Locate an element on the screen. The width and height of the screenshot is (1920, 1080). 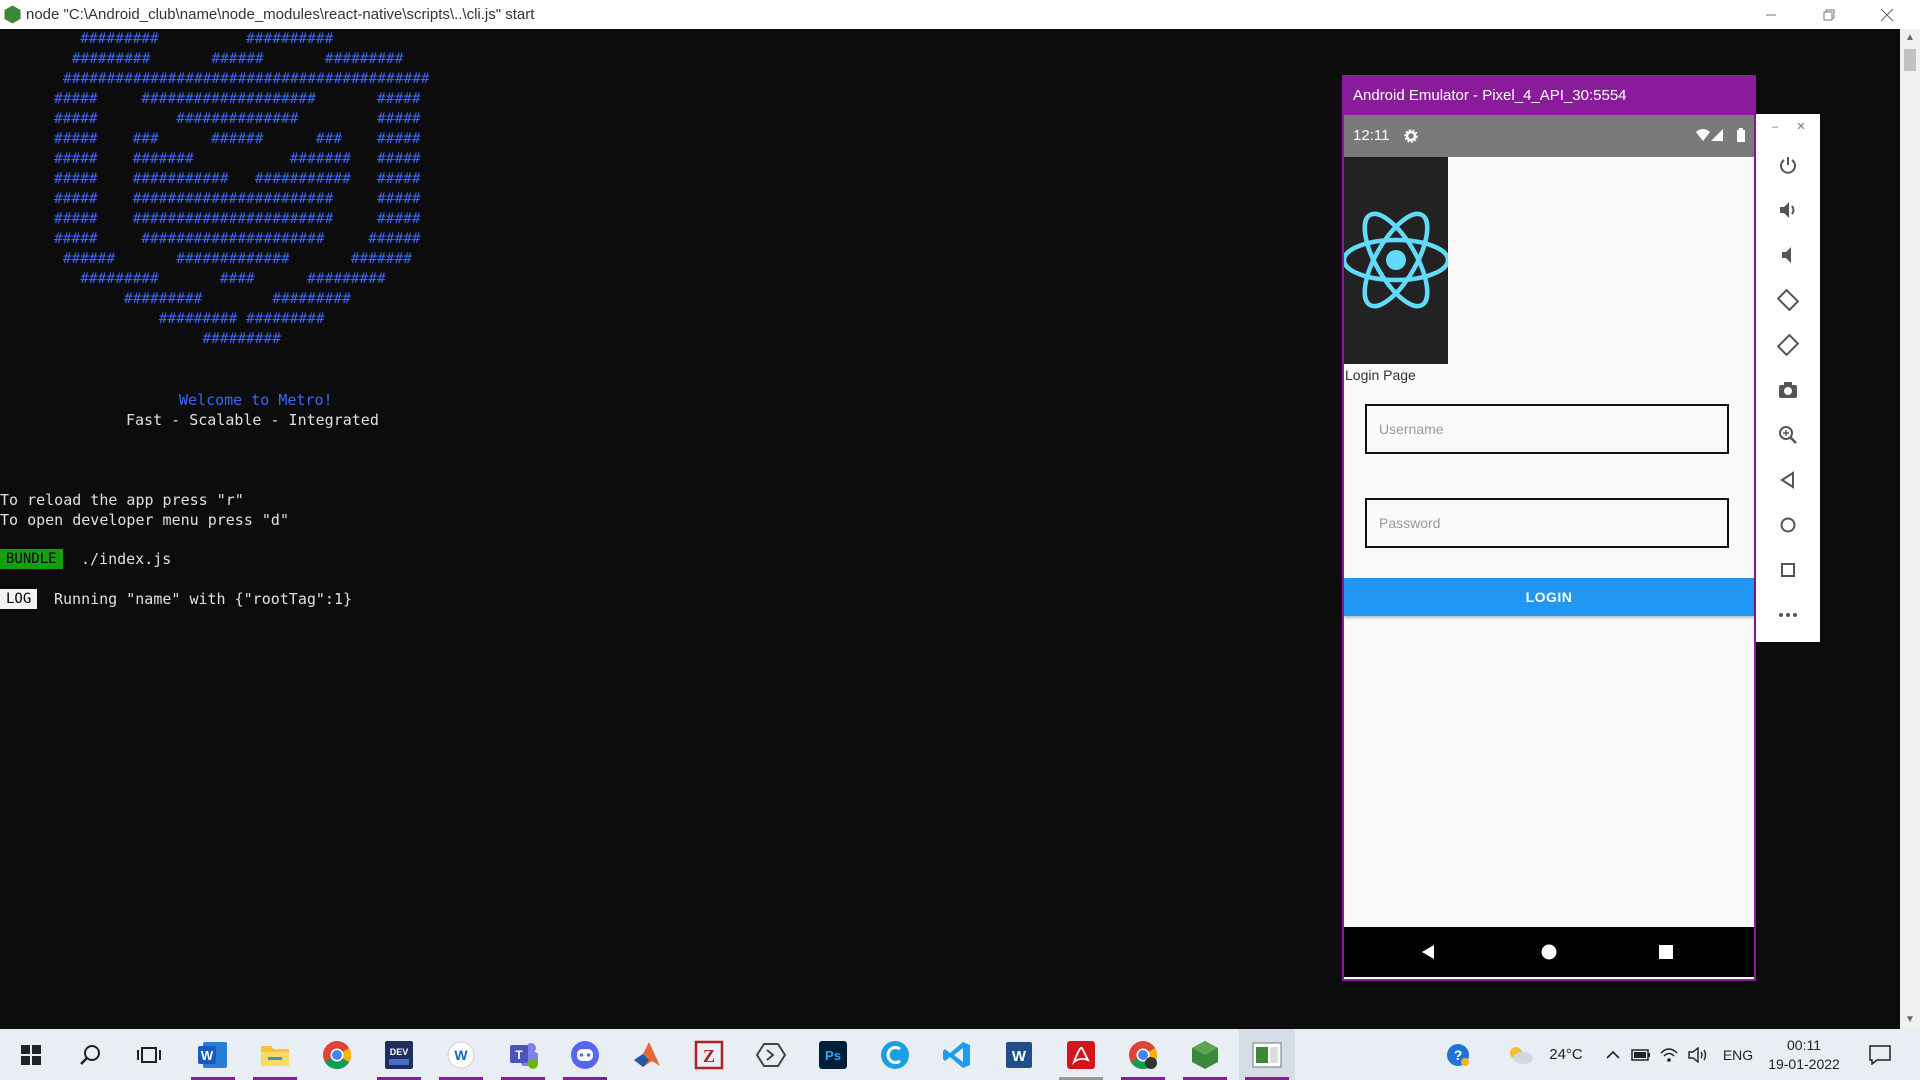
svg-text: Ps is located at coordinates (833, 1055).